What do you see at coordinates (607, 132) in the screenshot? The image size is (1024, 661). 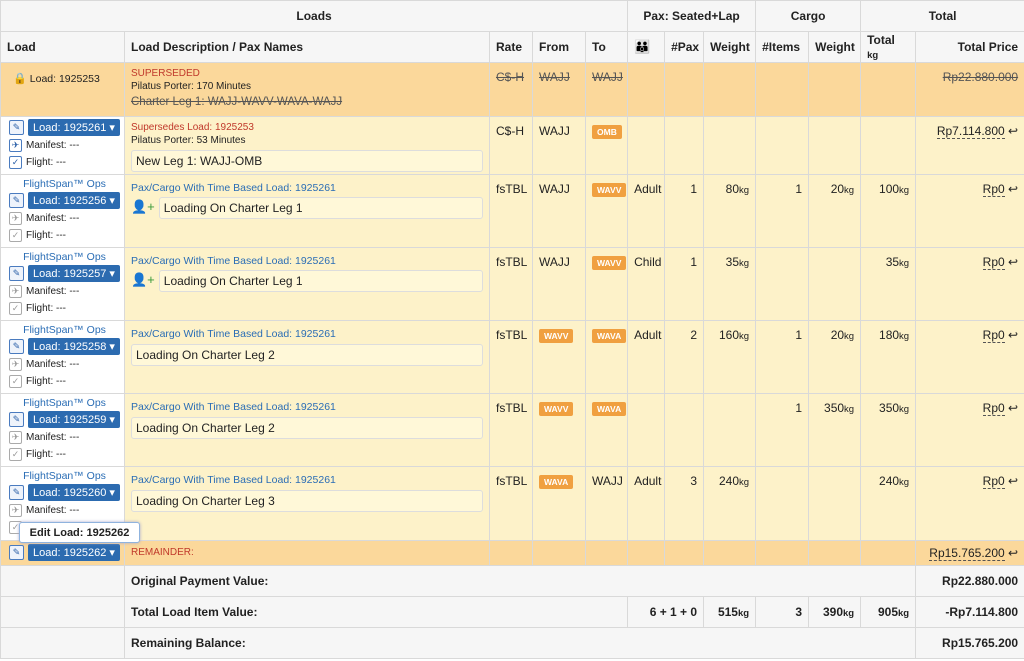 I see `to-airport-badge: OMB` at bounding box center [607, 132].